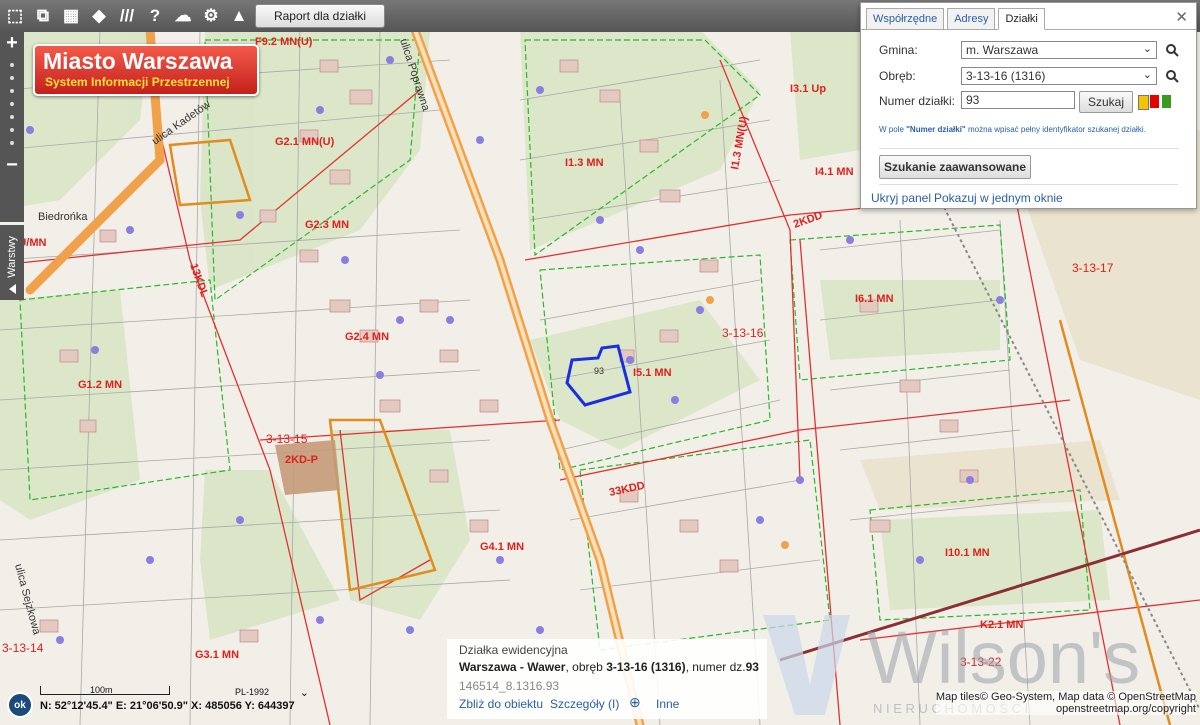 The image size is (1200, 725). Describe the element at coordinates (12, 165) in the screenshot. I see `zoom-out-button: −` at that location.